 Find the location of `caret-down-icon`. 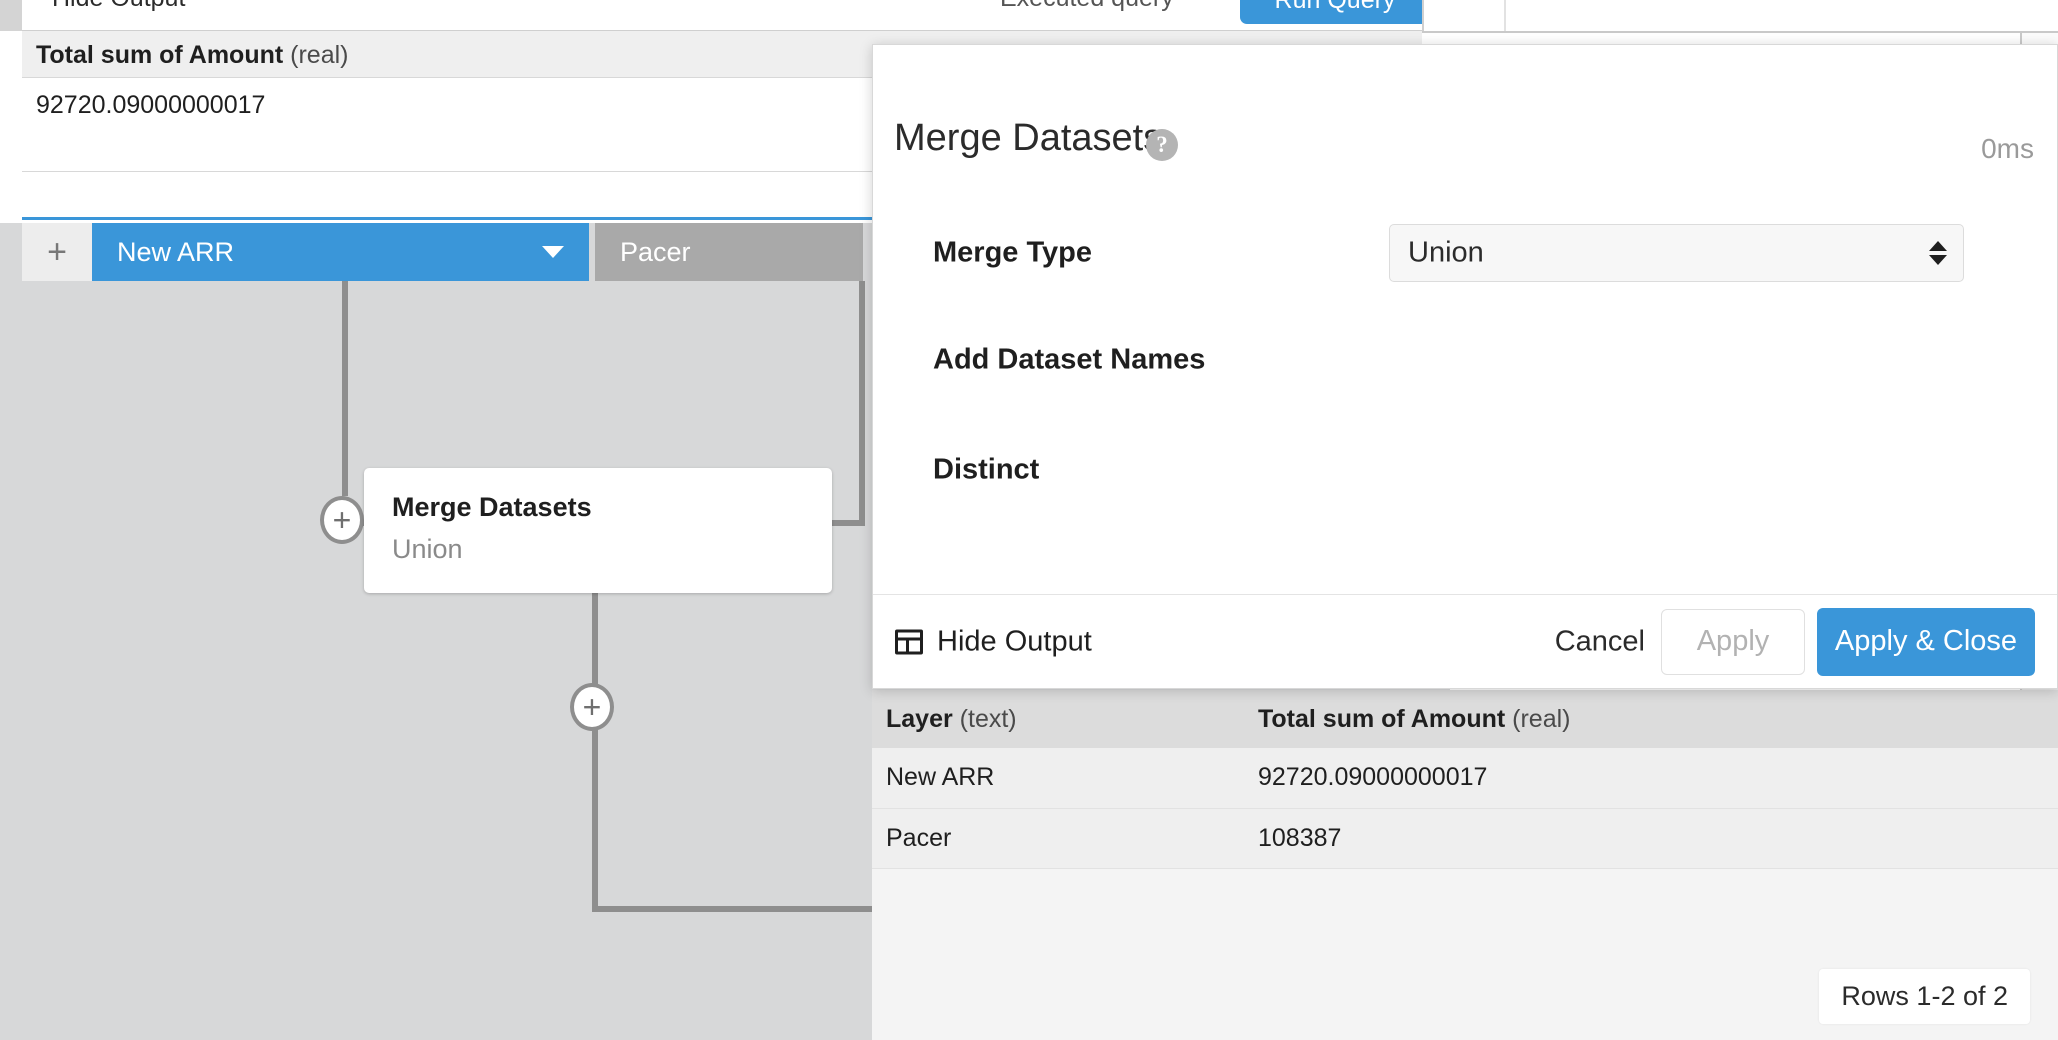

caret-down-icon is located at coordinates (1938, 260).